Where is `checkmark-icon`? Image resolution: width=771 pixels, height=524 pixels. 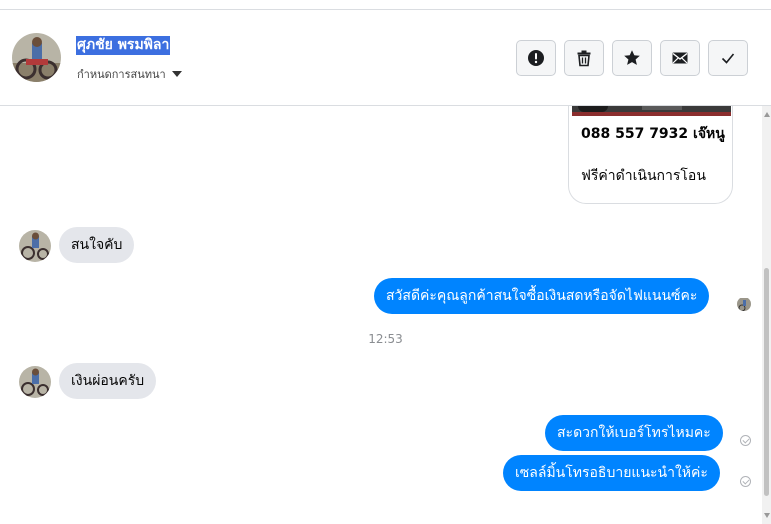
checkmark-icon is located at coordinates (728, 58).